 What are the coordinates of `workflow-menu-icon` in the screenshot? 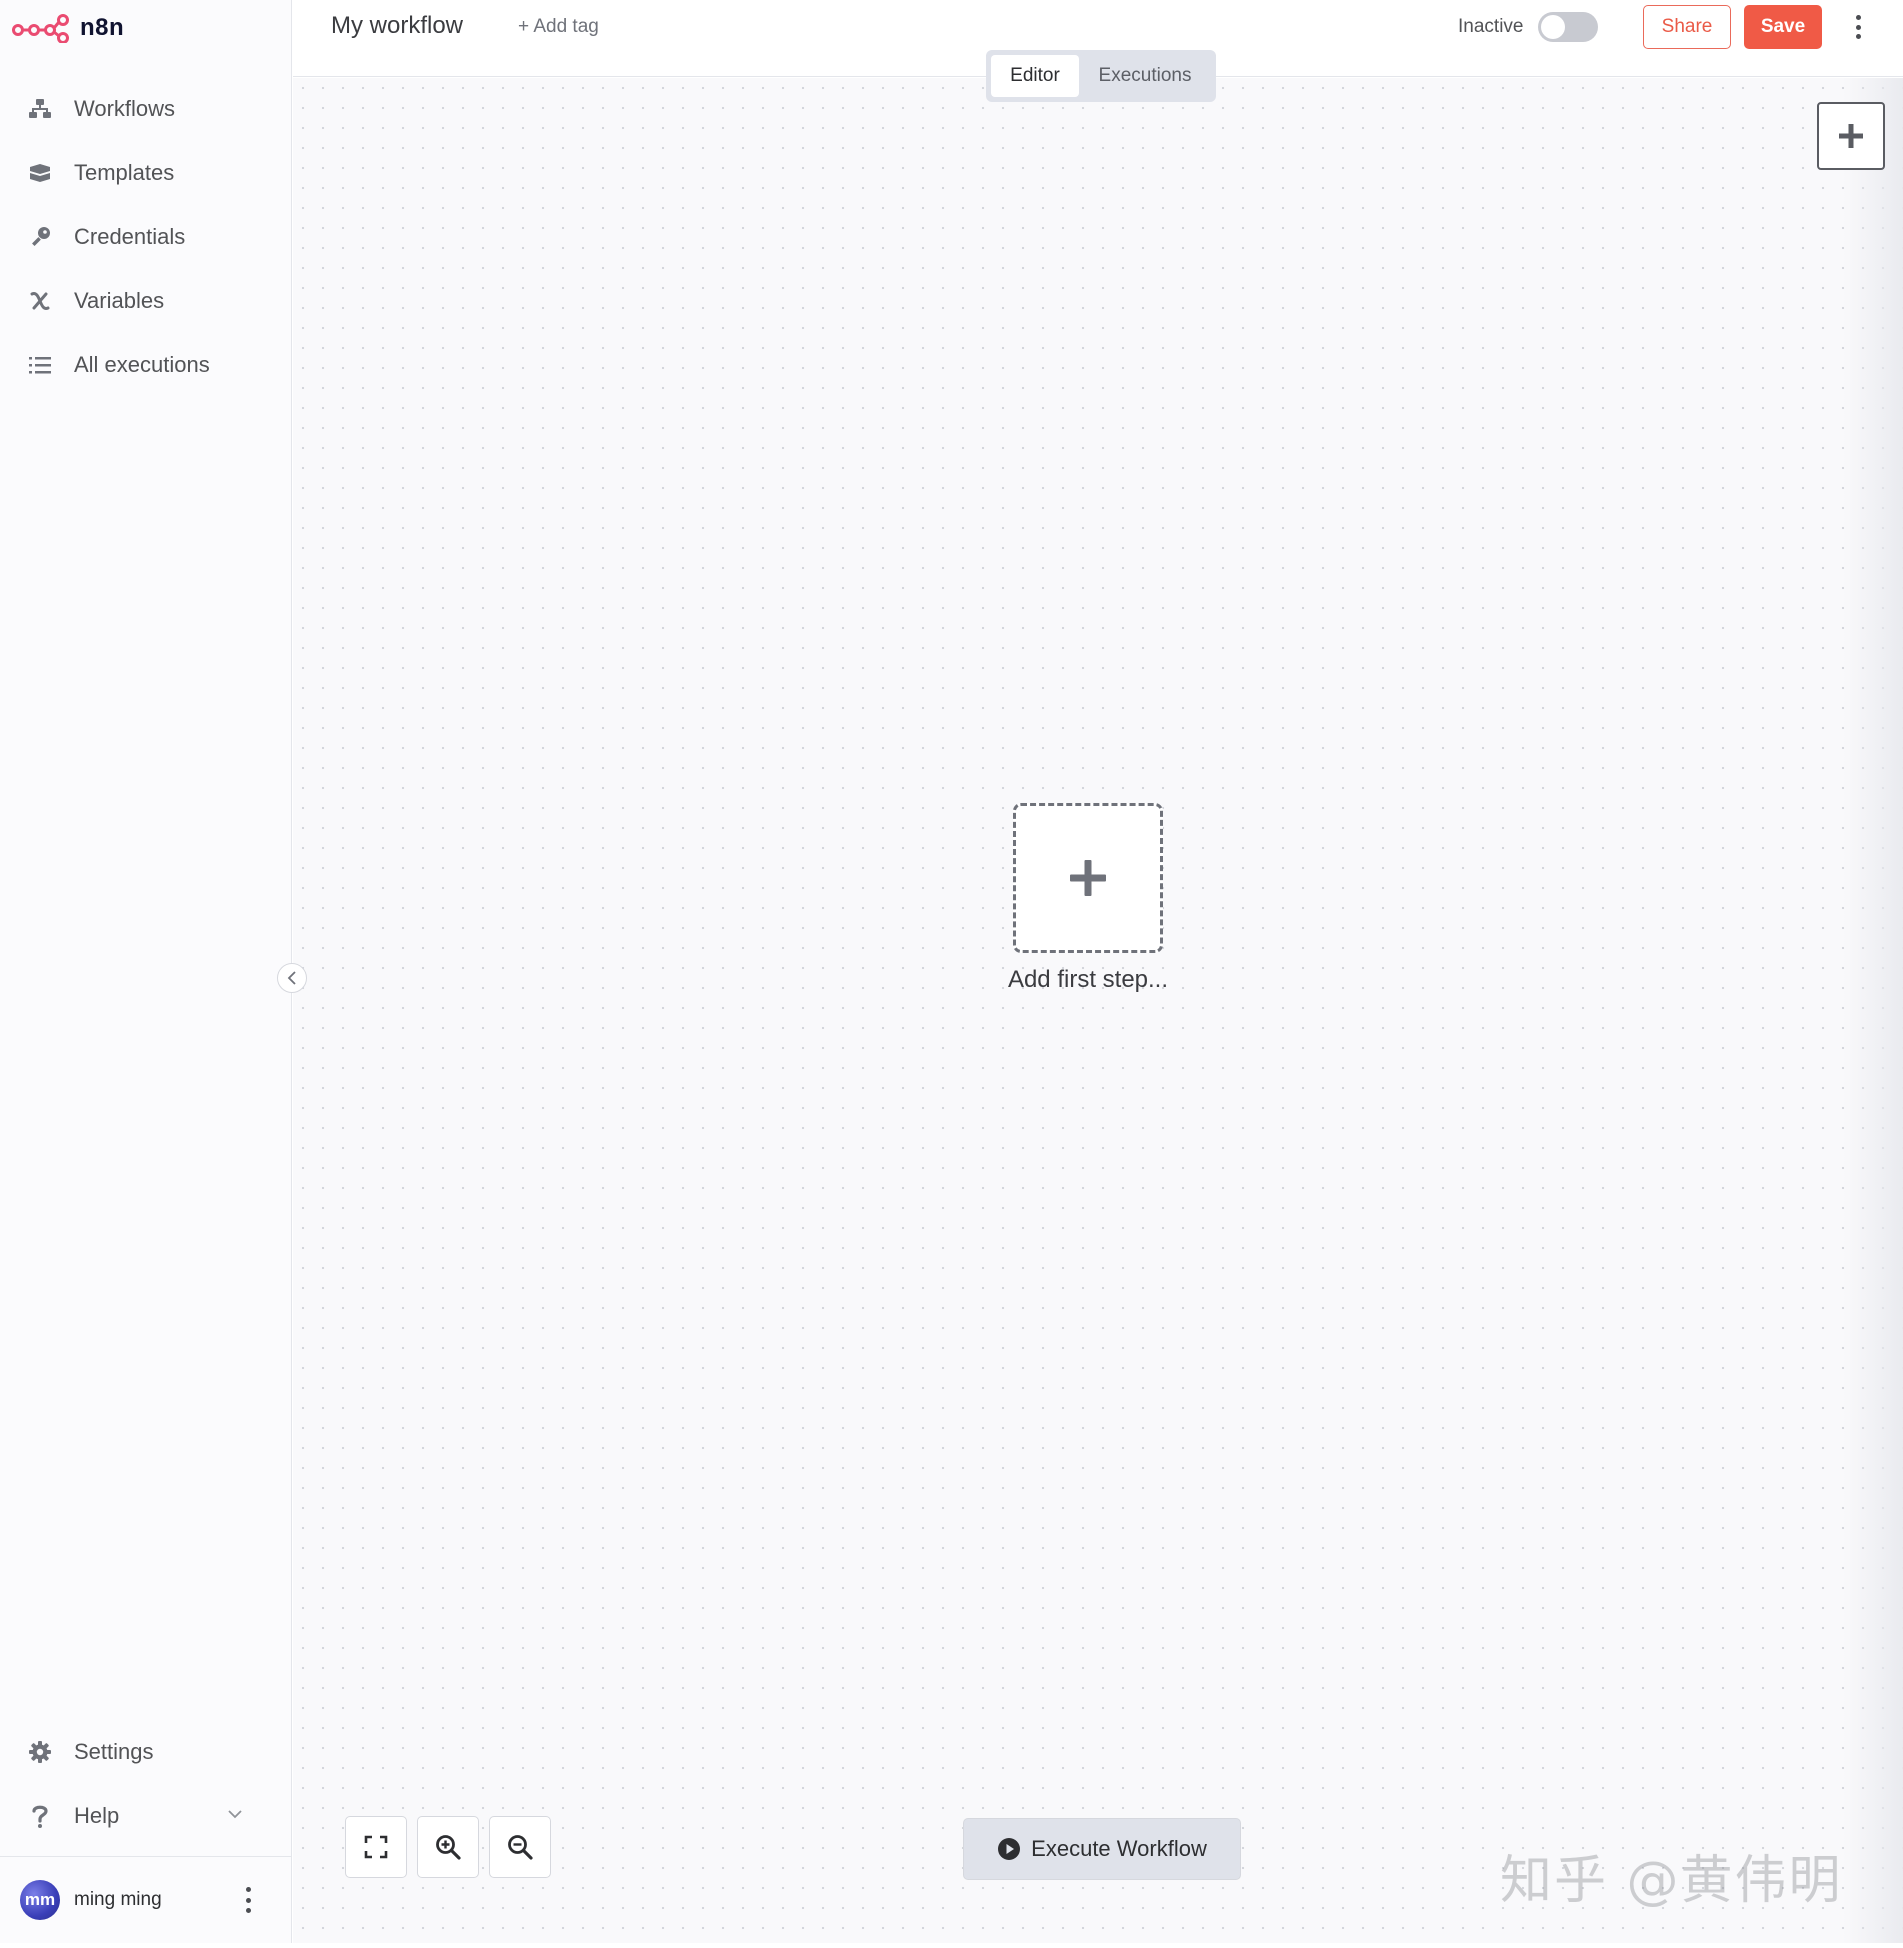 It's located at (1858, 27).